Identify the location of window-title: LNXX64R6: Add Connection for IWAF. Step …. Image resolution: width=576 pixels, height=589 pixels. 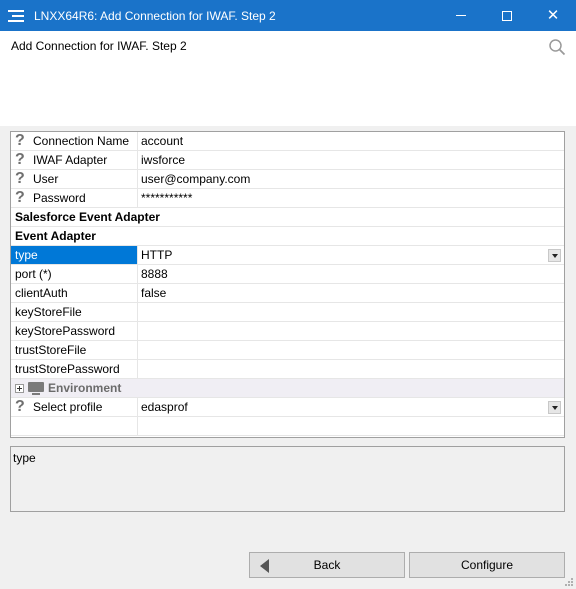
(155, 15).